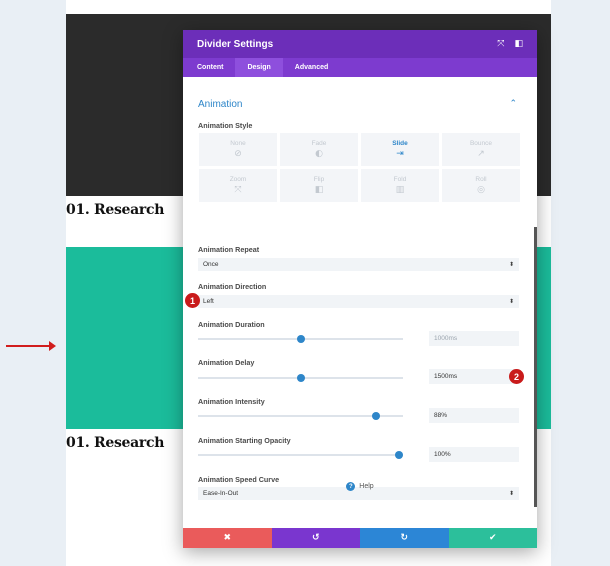  I want to click on animation-style-label: Fade, so click(319, 143).